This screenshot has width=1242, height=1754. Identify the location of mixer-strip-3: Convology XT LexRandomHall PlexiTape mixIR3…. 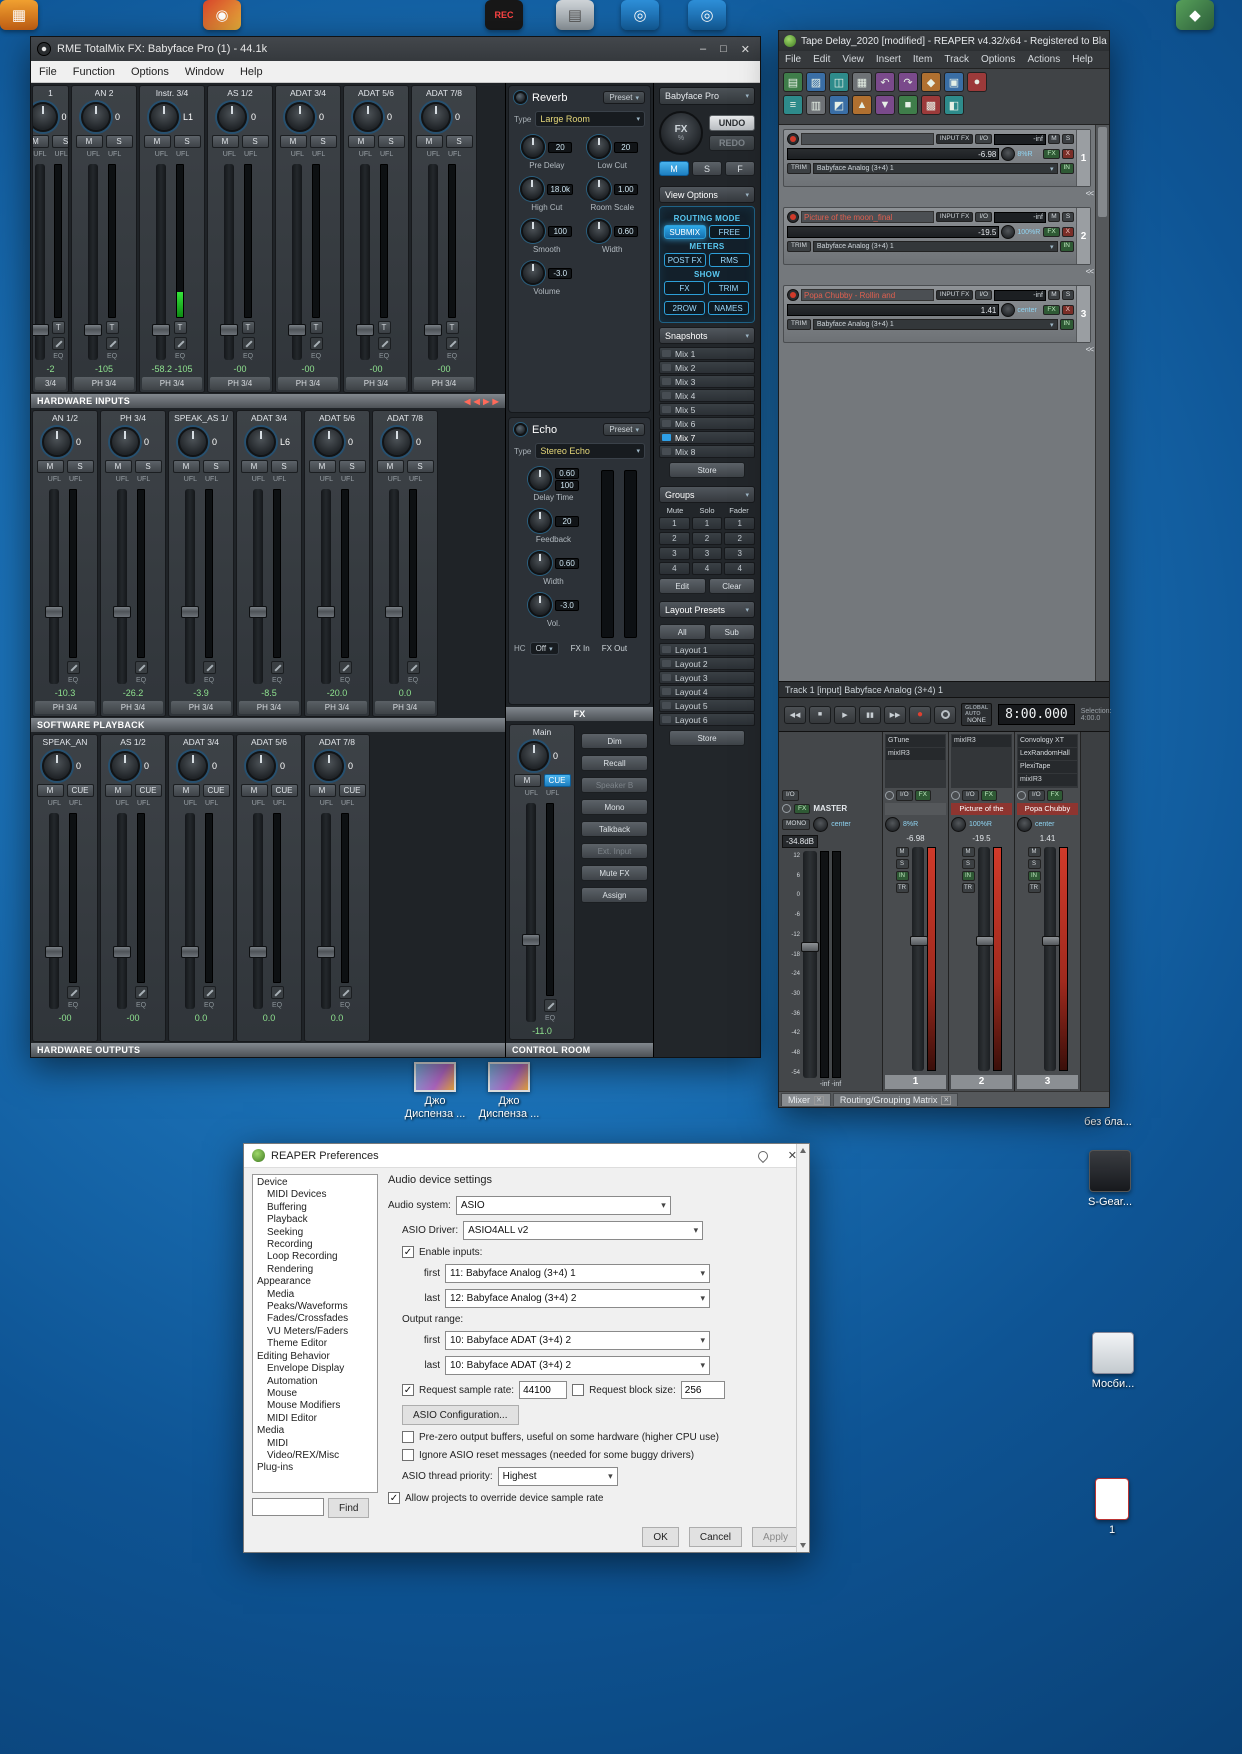
(1048, 911).